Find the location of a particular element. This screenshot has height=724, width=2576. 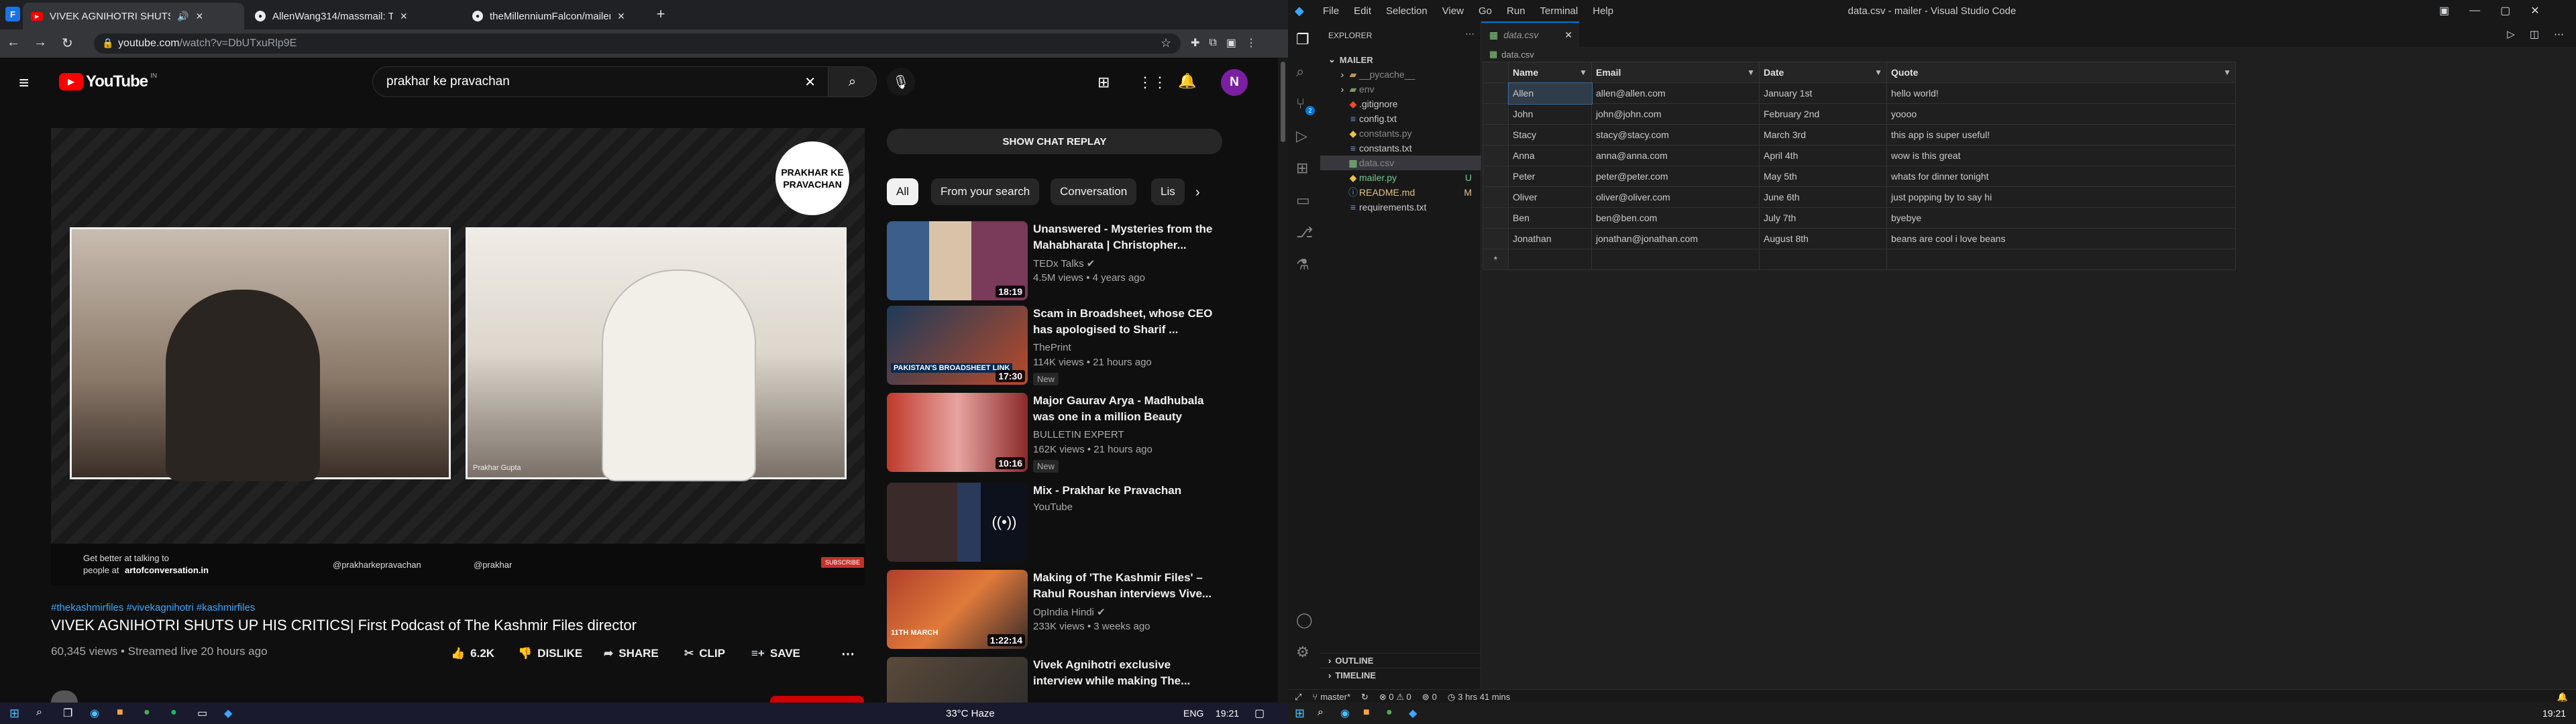

new-row: * is located at coordinates (1859, 259).